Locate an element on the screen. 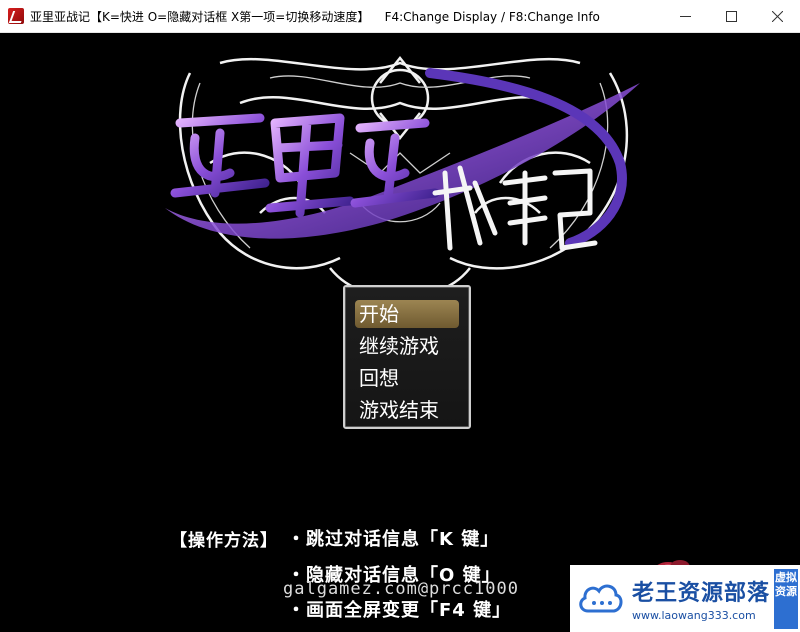  site-badge: 老王资源部落 www.laowang333.com 虚拟资源 is located at coordinates (685, 598).